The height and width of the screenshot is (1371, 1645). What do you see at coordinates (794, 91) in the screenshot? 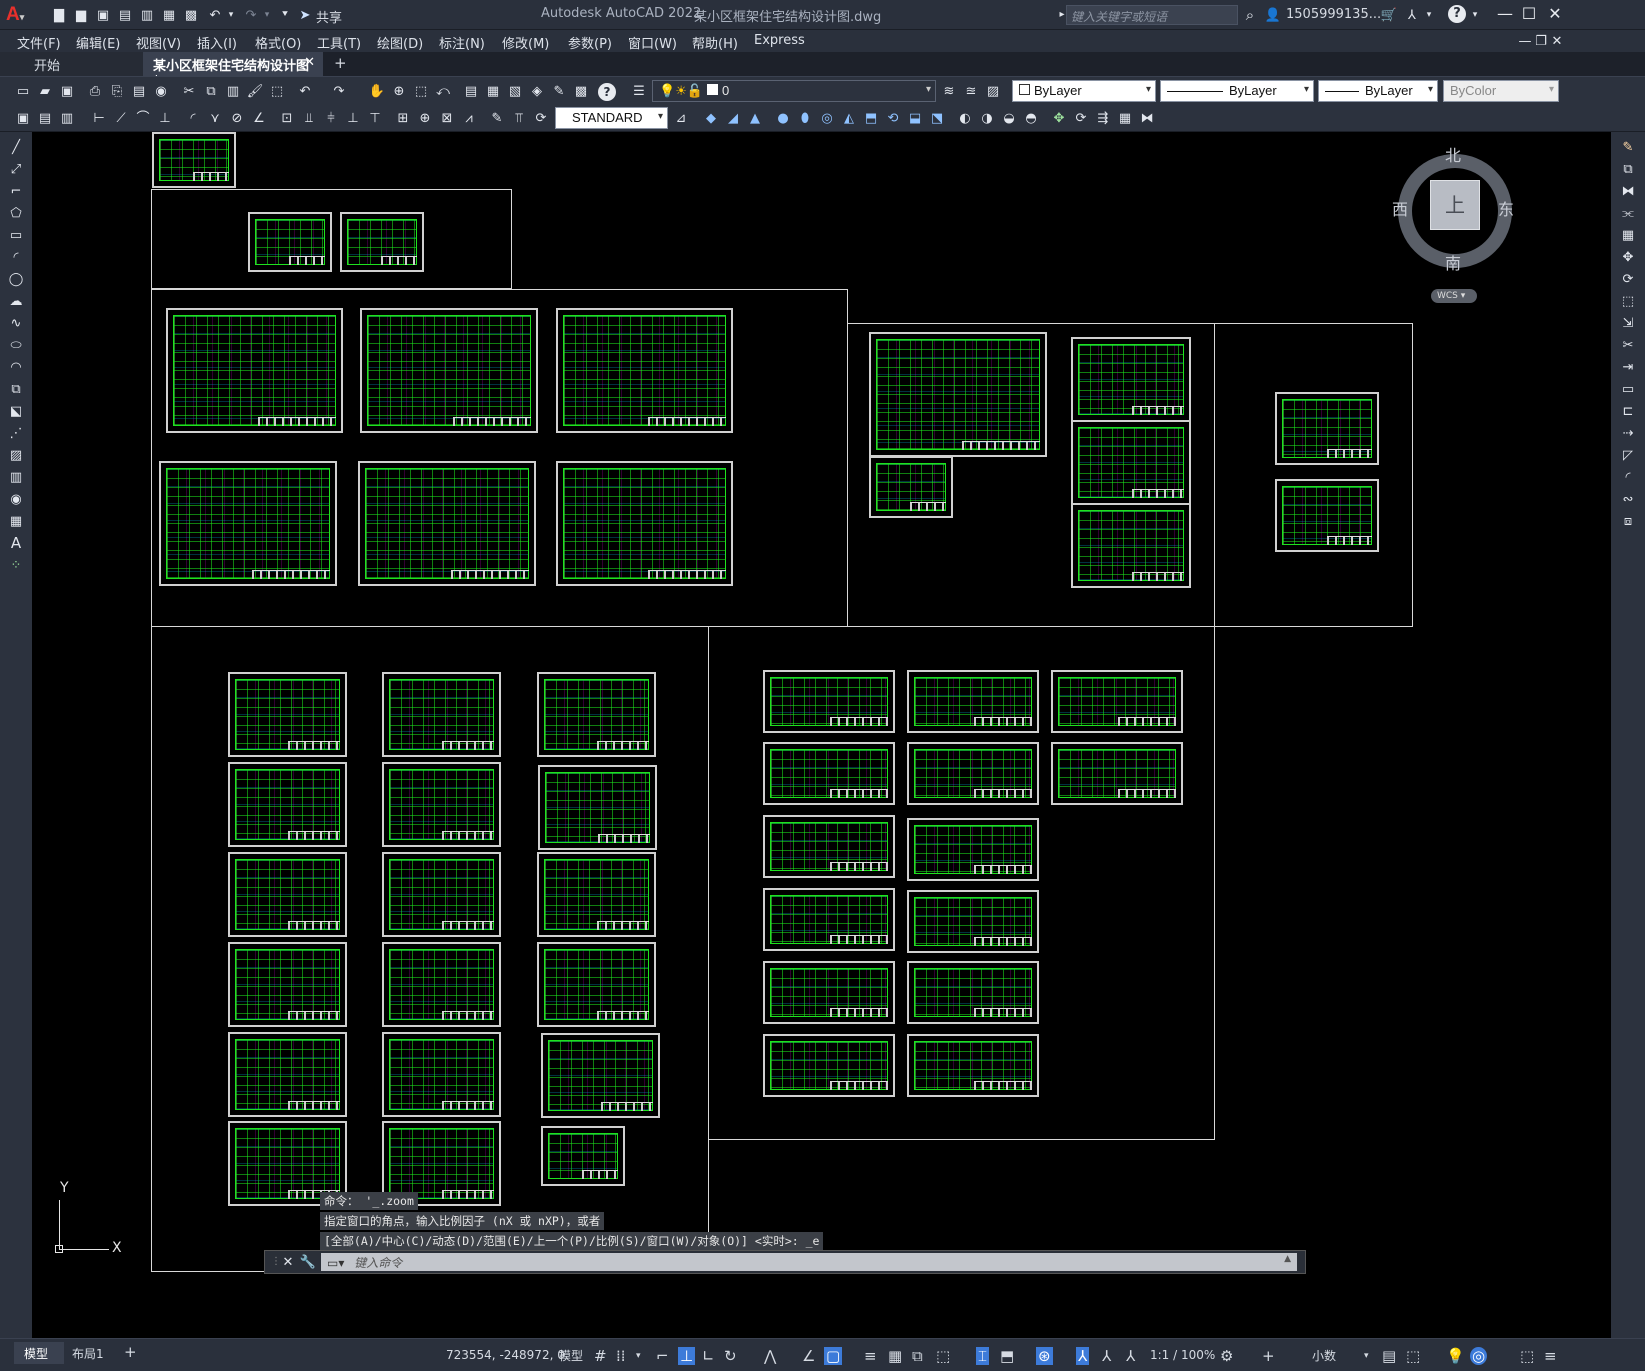
I see `layer-dropdown: 💡☀🔓 0 ▾` at bounding box center [794, 91].